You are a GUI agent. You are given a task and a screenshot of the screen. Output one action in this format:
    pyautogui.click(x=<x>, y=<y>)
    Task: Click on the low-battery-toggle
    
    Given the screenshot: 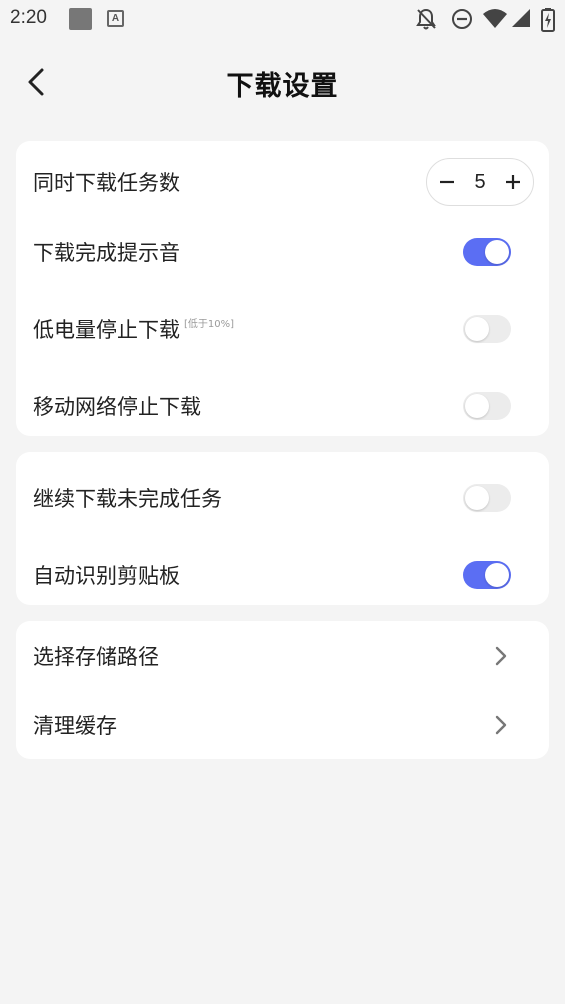 What is the action you would take?
    pyautogui.click(x=487, y=329)
    